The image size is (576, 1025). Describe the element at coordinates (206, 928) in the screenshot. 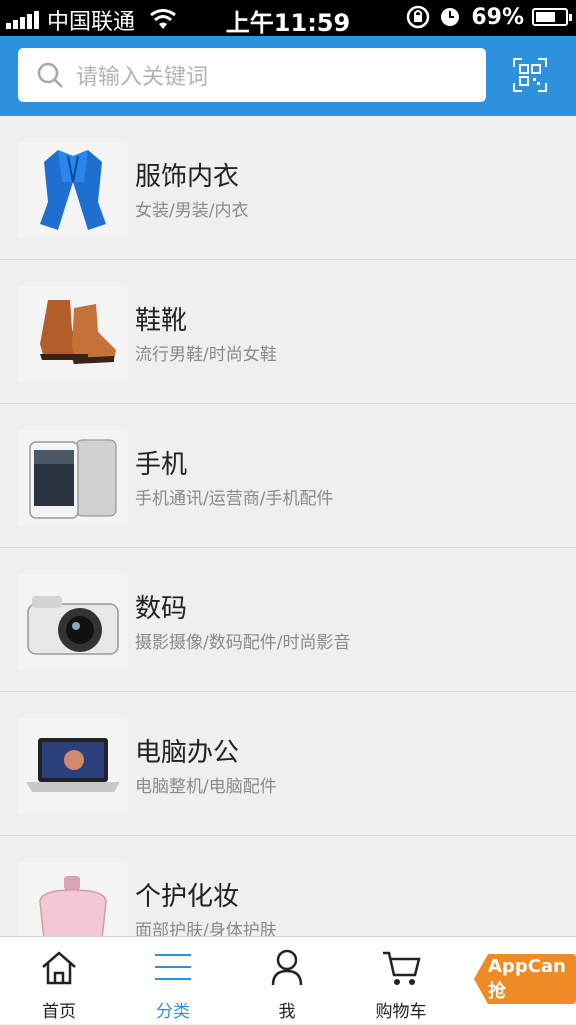

I see `category-subtitle: 面部护肤/身体护肤` at that location.